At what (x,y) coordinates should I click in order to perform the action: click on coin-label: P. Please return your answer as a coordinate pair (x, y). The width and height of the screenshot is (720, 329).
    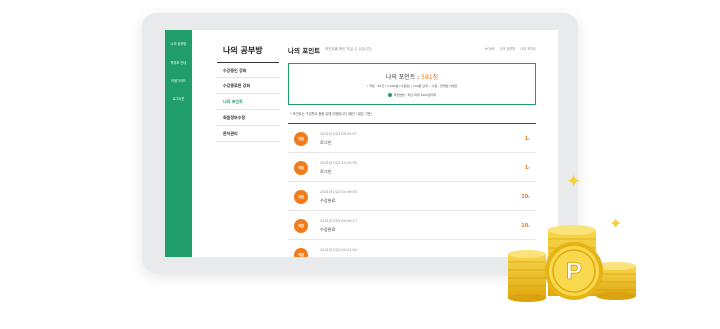
    Looking at the image, I should click on (574, 271).